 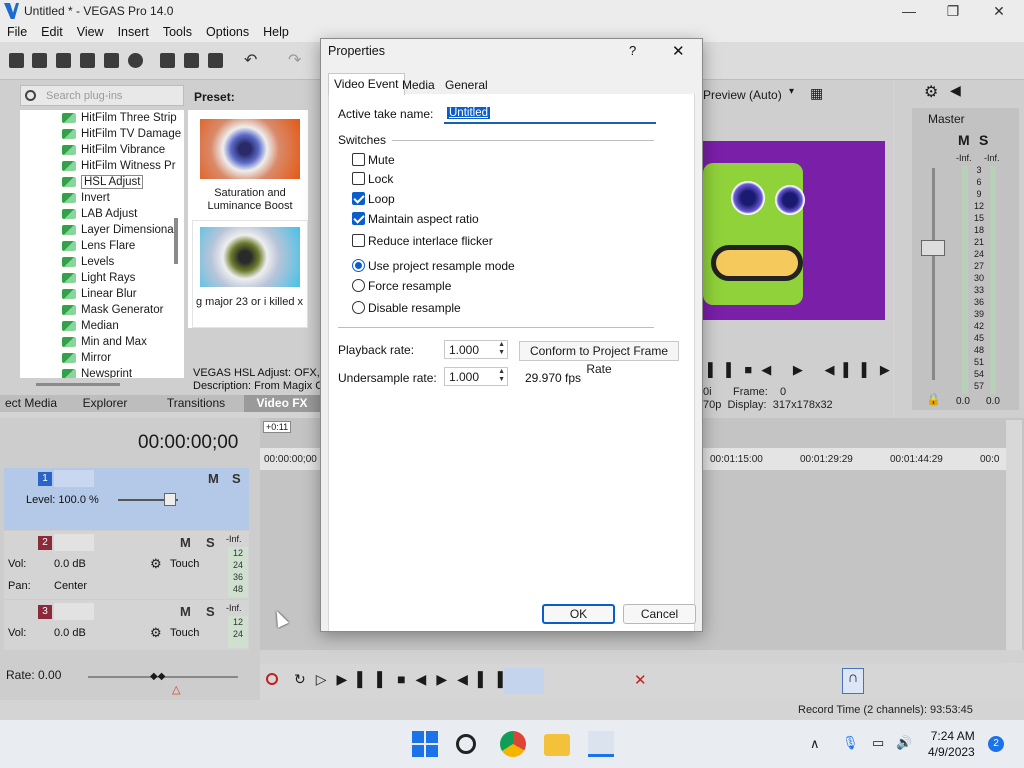 What do you see at coordinates (102, 278) in the screenshot?
I see `tree-item: Light Rays` at bounding box center [102, 278].